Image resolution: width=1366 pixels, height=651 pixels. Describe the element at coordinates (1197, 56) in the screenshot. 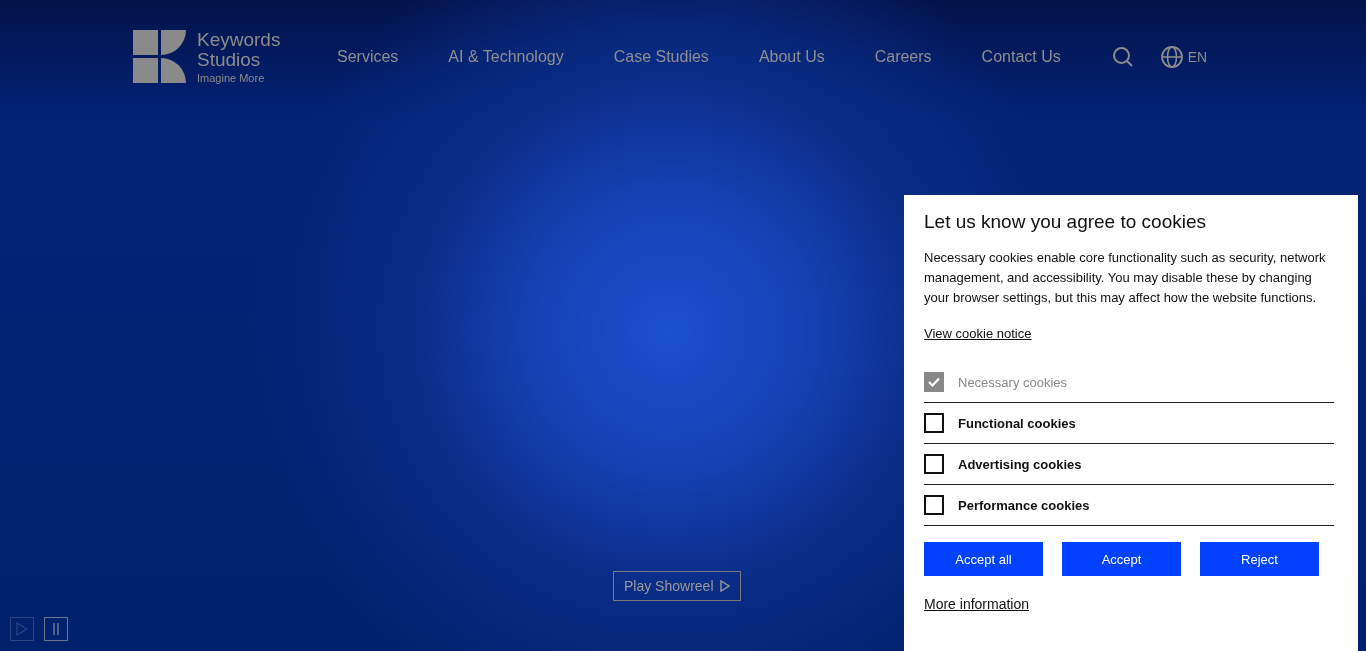

I see `language-selector: EN` at that location.